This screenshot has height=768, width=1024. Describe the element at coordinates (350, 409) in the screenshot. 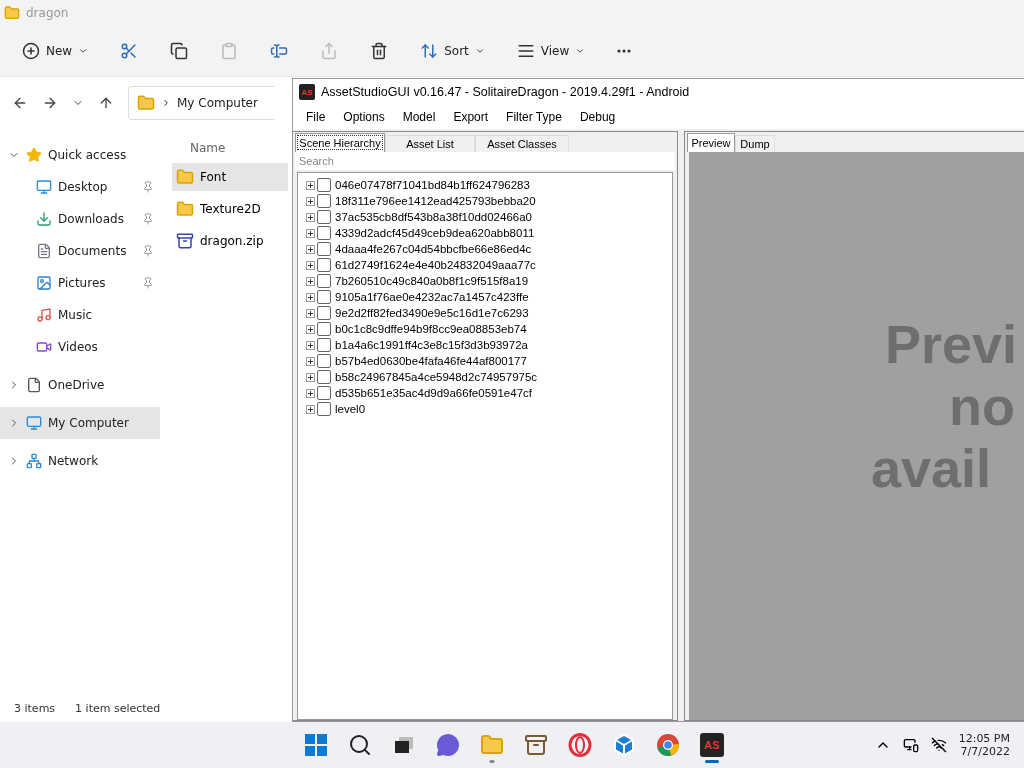

I see `tree-item: level0` at that location.